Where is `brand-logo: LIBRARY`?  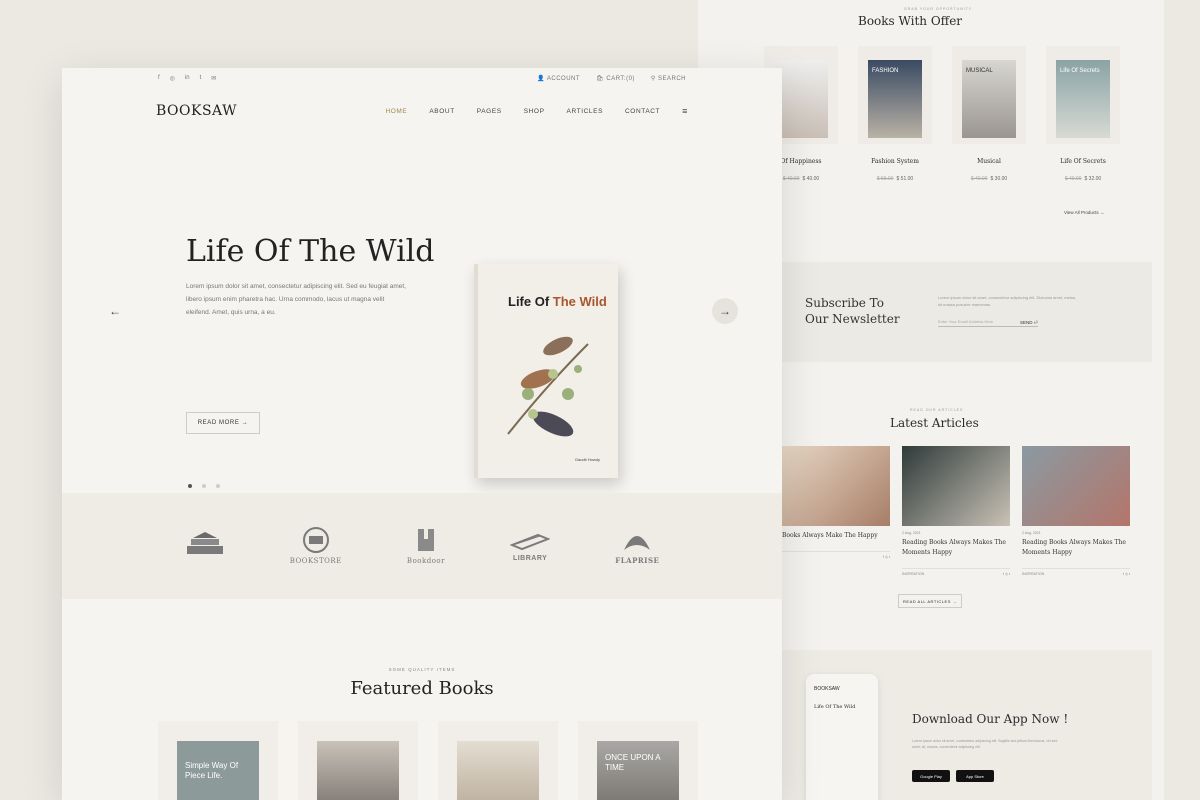 brand-logo: LIBRARY is located at coordinates (530, 546).